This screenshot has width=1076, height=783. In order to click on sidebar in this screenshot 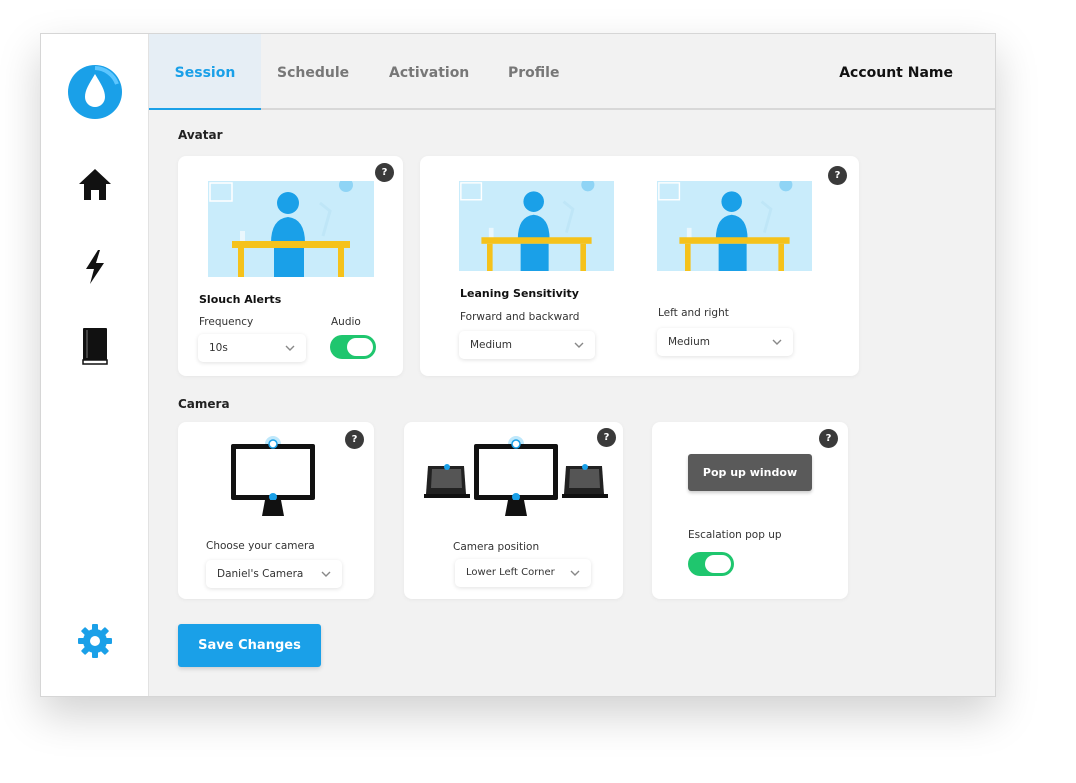, I will do `click(95, 365)`.